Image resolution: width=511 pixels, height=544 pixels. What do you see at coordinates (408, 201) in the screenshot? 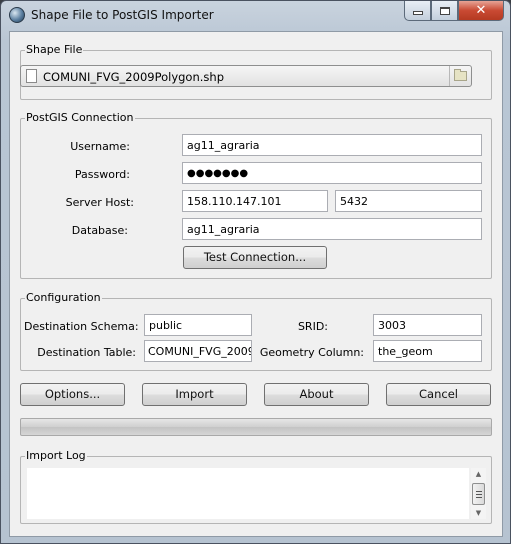
I see `port-field: 5432` at bounding box center [408, 201].